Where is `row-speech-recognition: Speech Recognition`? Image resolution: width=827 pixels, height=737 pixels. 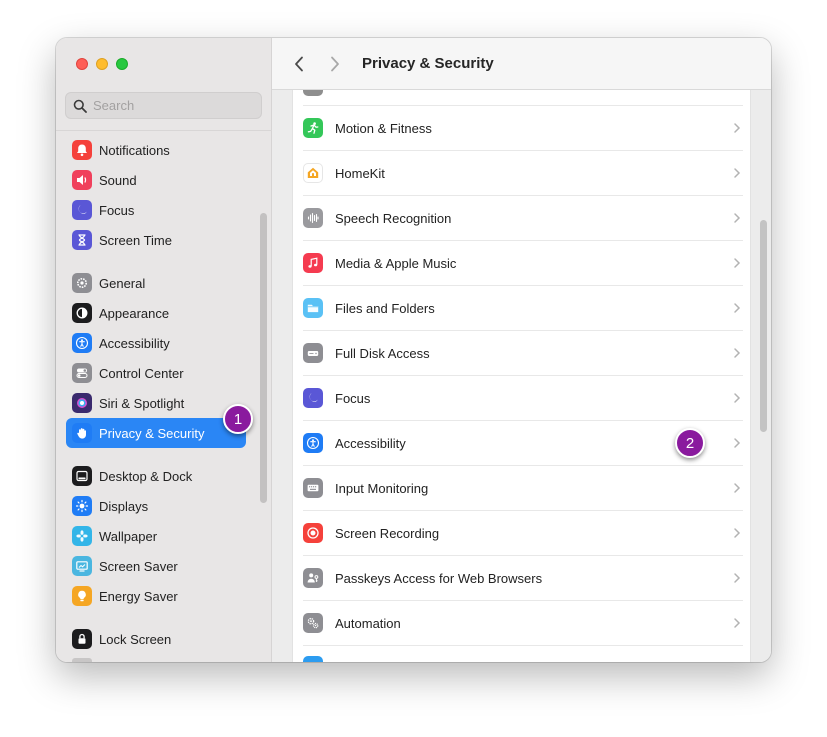 row-speech-recognition: Speech Recognition is located at coordinates (523, 218).